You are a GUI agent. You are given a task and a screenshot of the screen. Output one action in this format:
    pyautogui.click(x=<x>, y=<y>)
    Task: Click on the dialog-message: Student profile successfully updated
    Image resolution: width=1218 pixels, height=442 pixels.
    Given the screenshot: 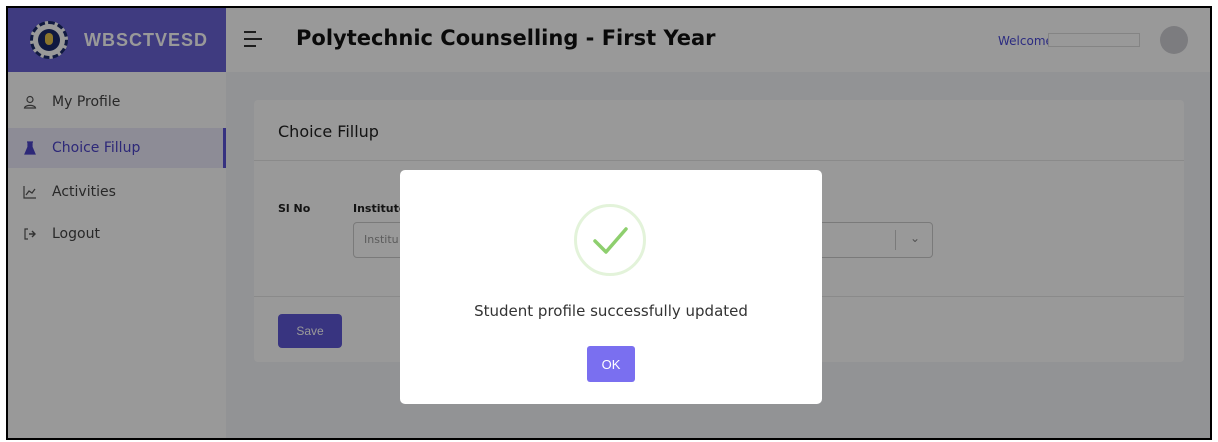 What is the action you would take?
    pyautogui.click(x=611, y=311)
    